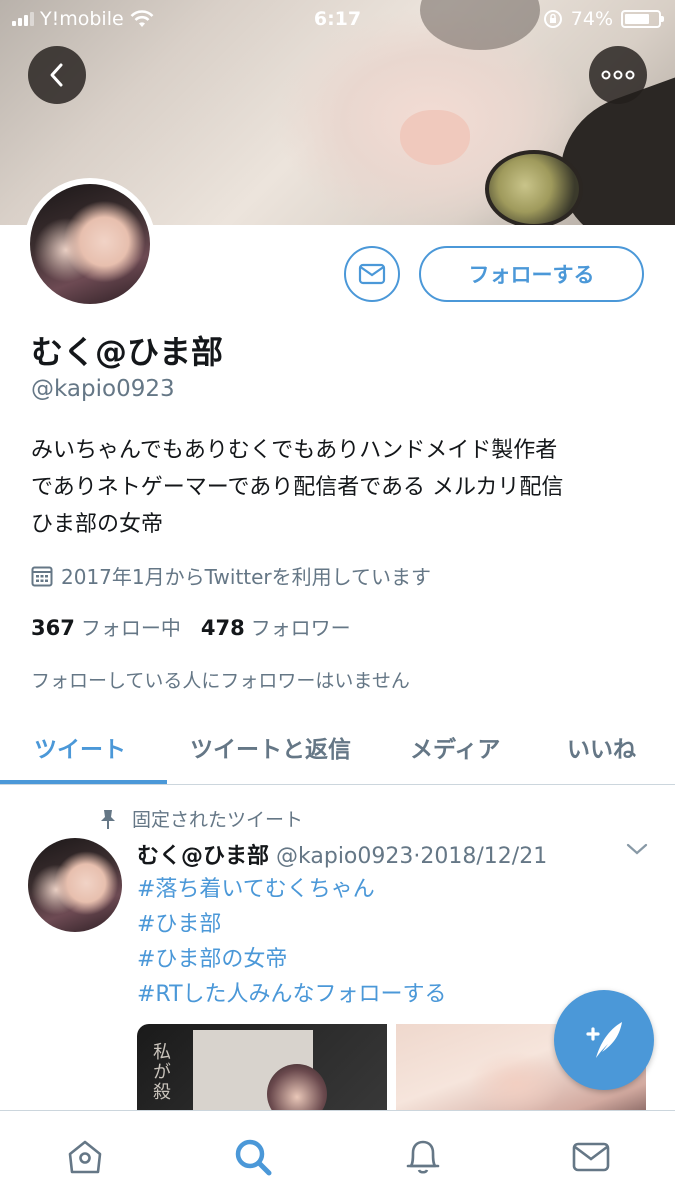 Image resolution: width=675 pixels, height=1201 pixels. I want to click on pinned-label: 固定されたツイート, so click(218, 820).